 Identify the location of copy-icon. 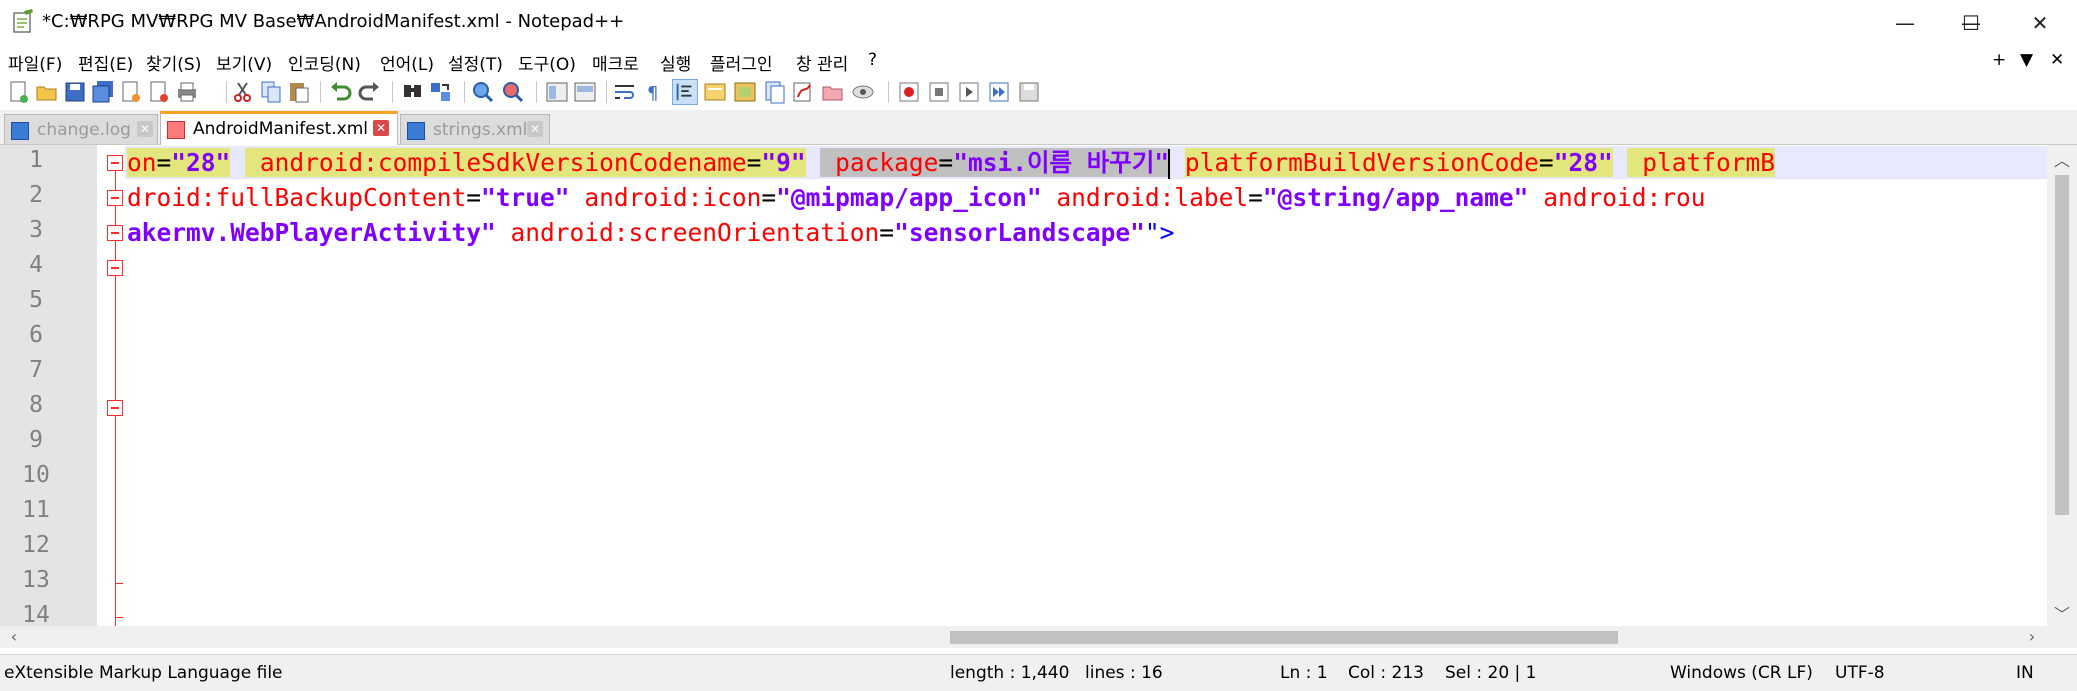
(271, 92).